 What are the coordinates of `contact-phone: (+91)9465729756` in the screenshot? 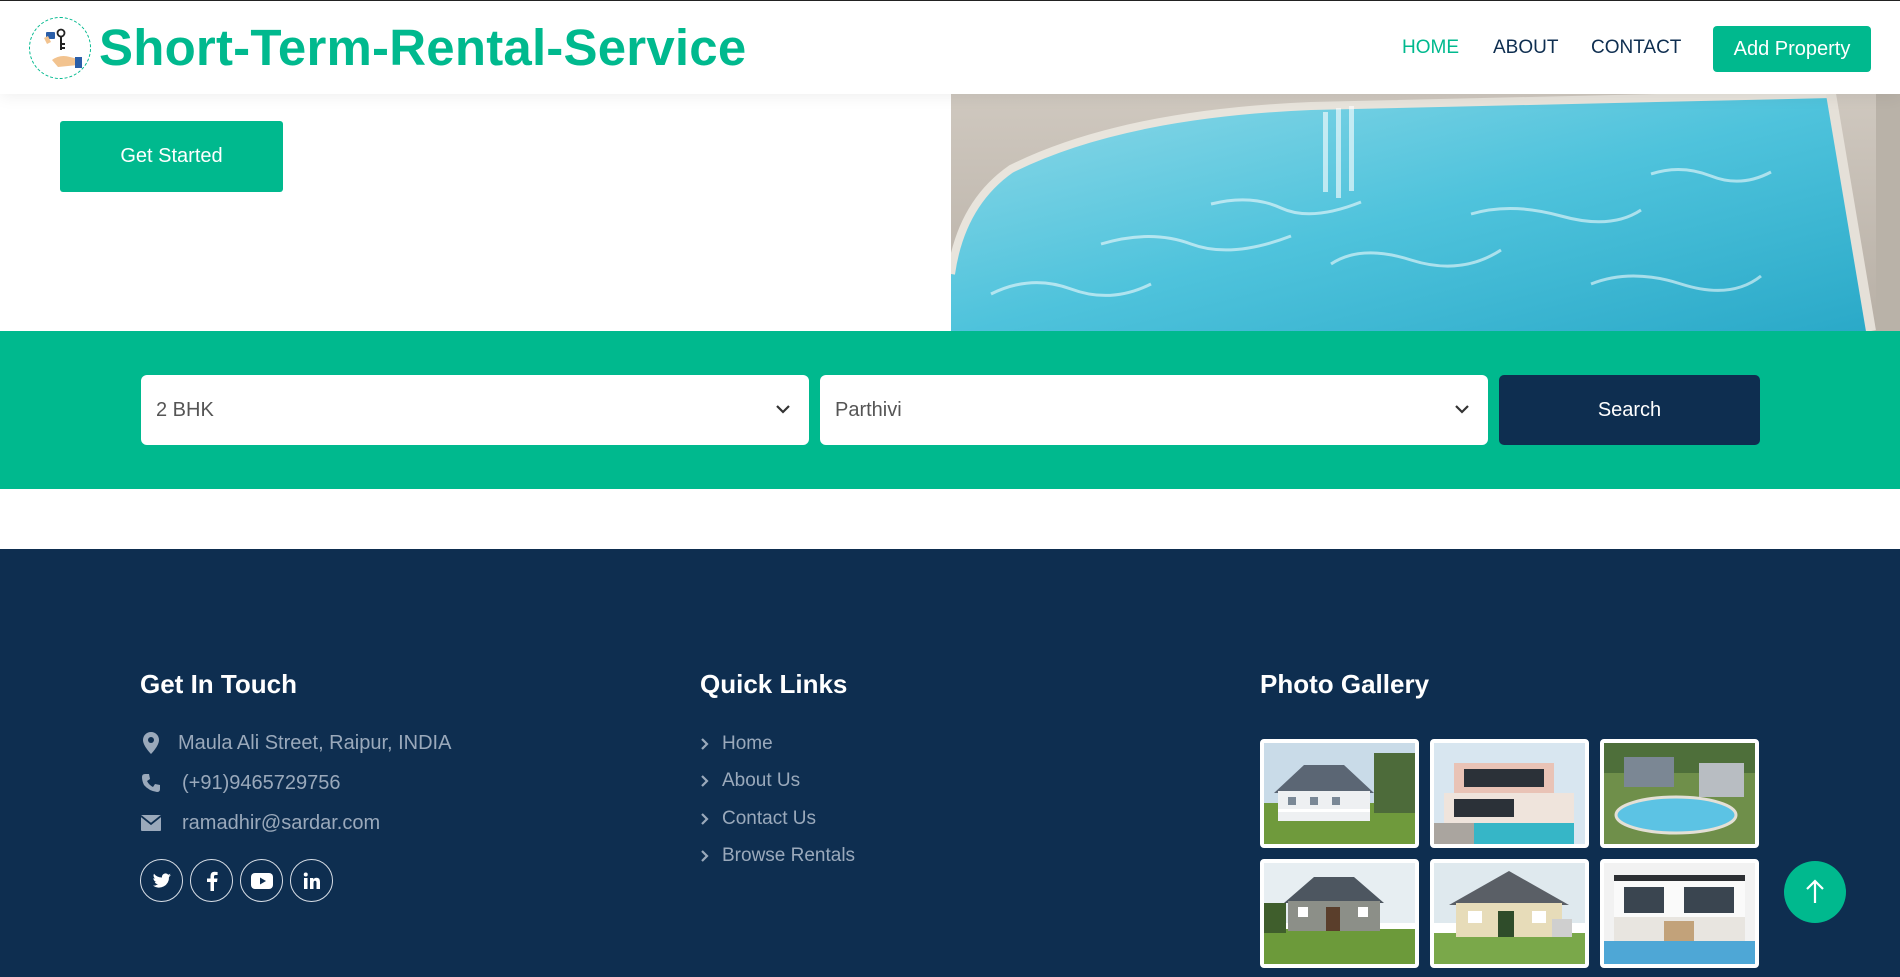 It's located at (240, 783).